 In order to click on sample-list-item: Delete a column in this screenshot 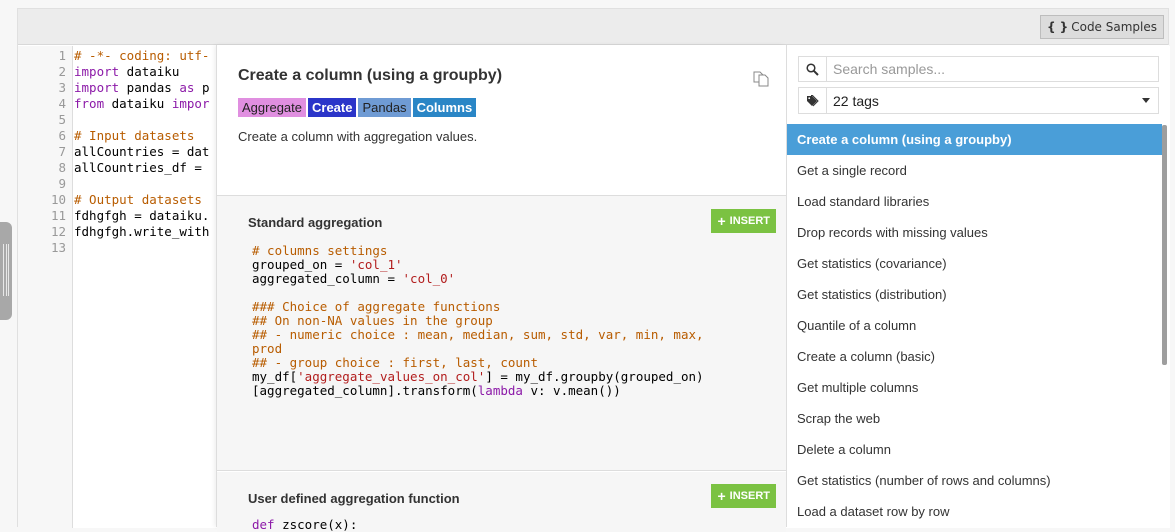, I will do `click(974, 449)`.